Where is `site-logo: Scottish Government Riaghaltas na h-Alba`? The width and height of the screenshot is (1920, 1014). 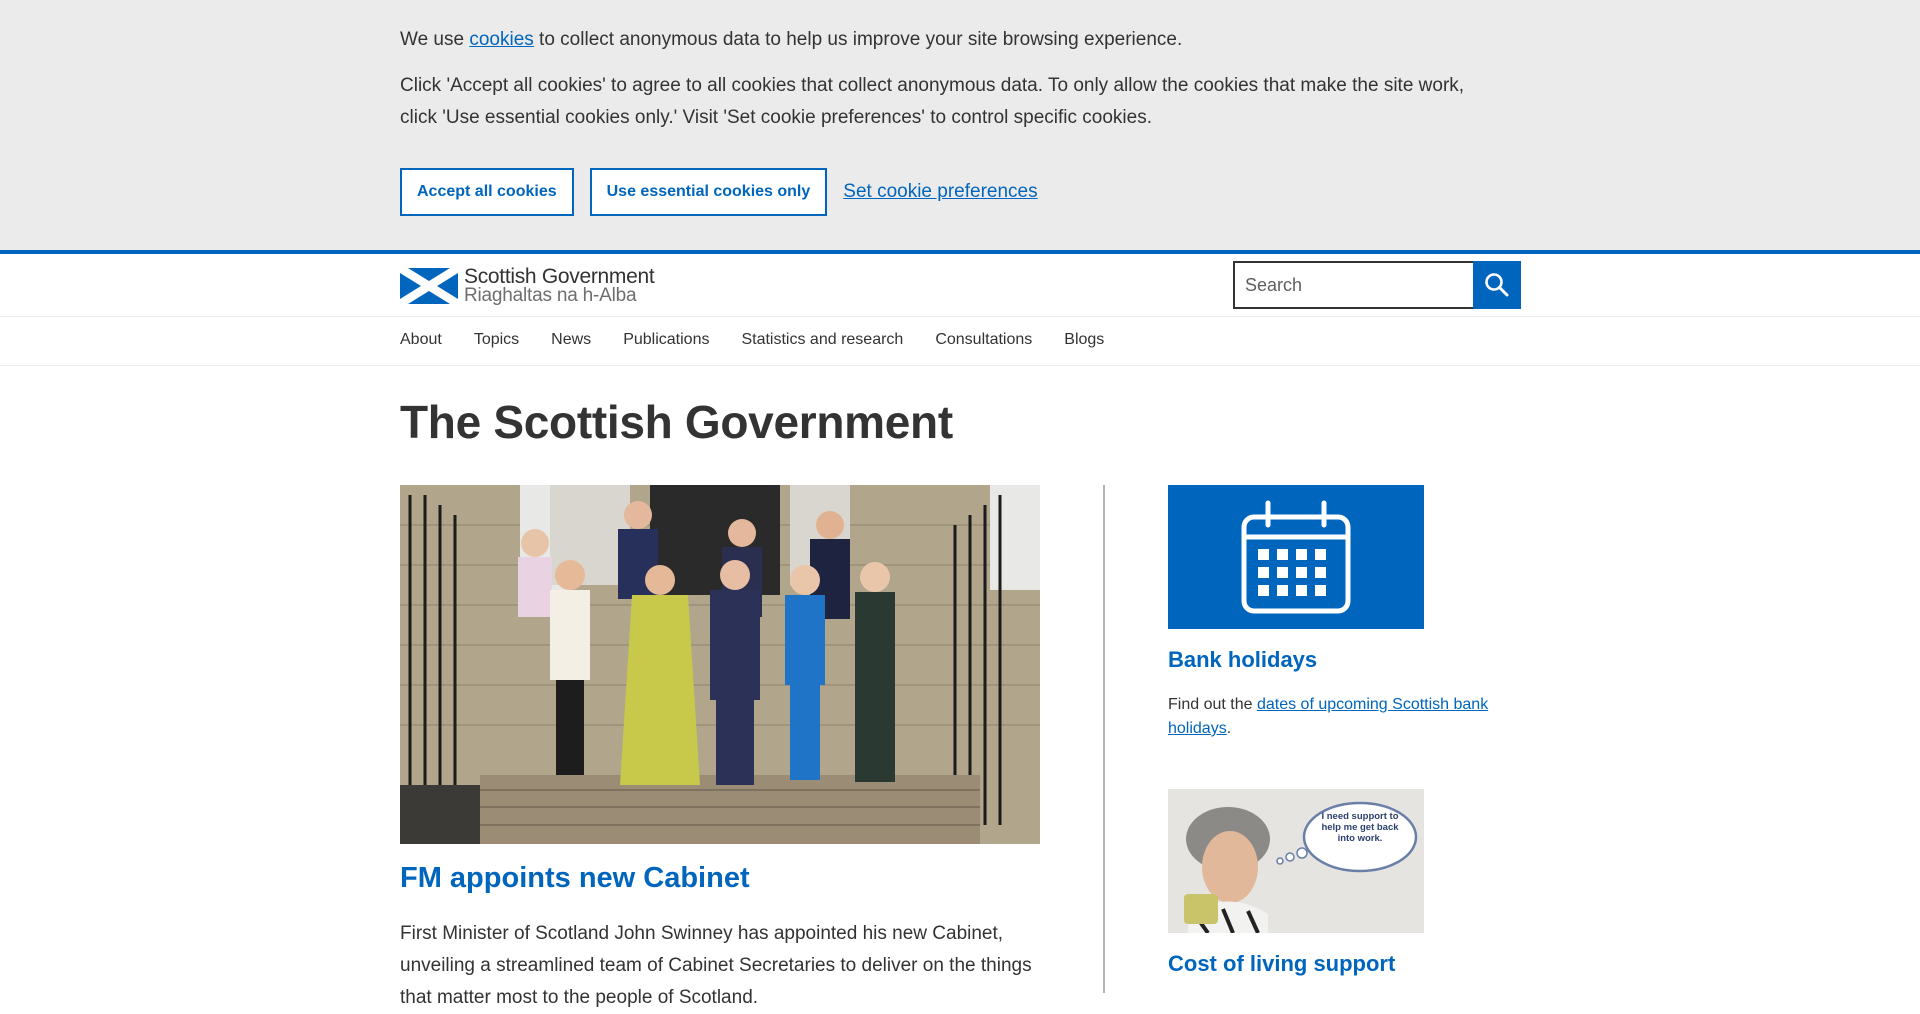 site-logo: Scottish Government Riaghaltas na h-Alba is located at coordinates (527, 285).